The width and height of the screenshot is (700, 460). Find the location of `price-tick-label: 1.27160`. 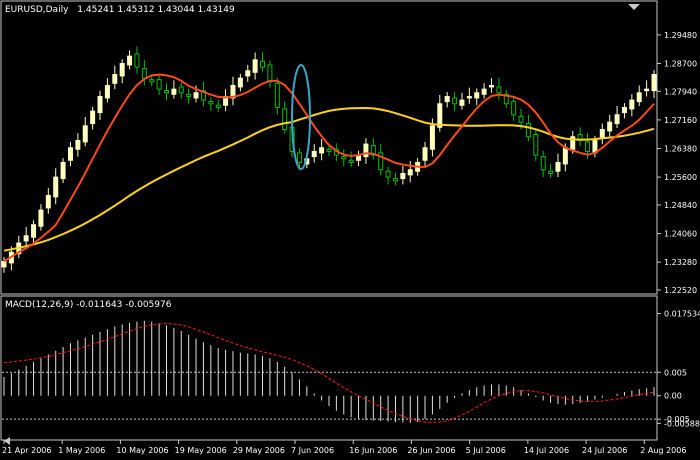

price-tick-label: 1.27160 is located at coordinates (680, 120).